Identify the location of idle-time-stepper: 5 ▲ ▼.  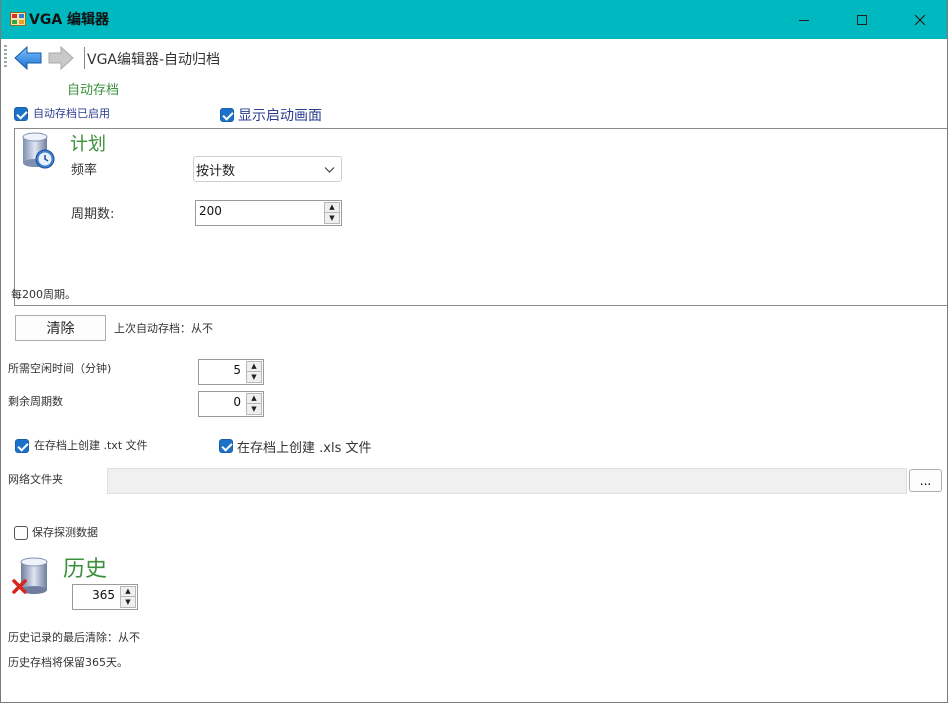
(231, 372).